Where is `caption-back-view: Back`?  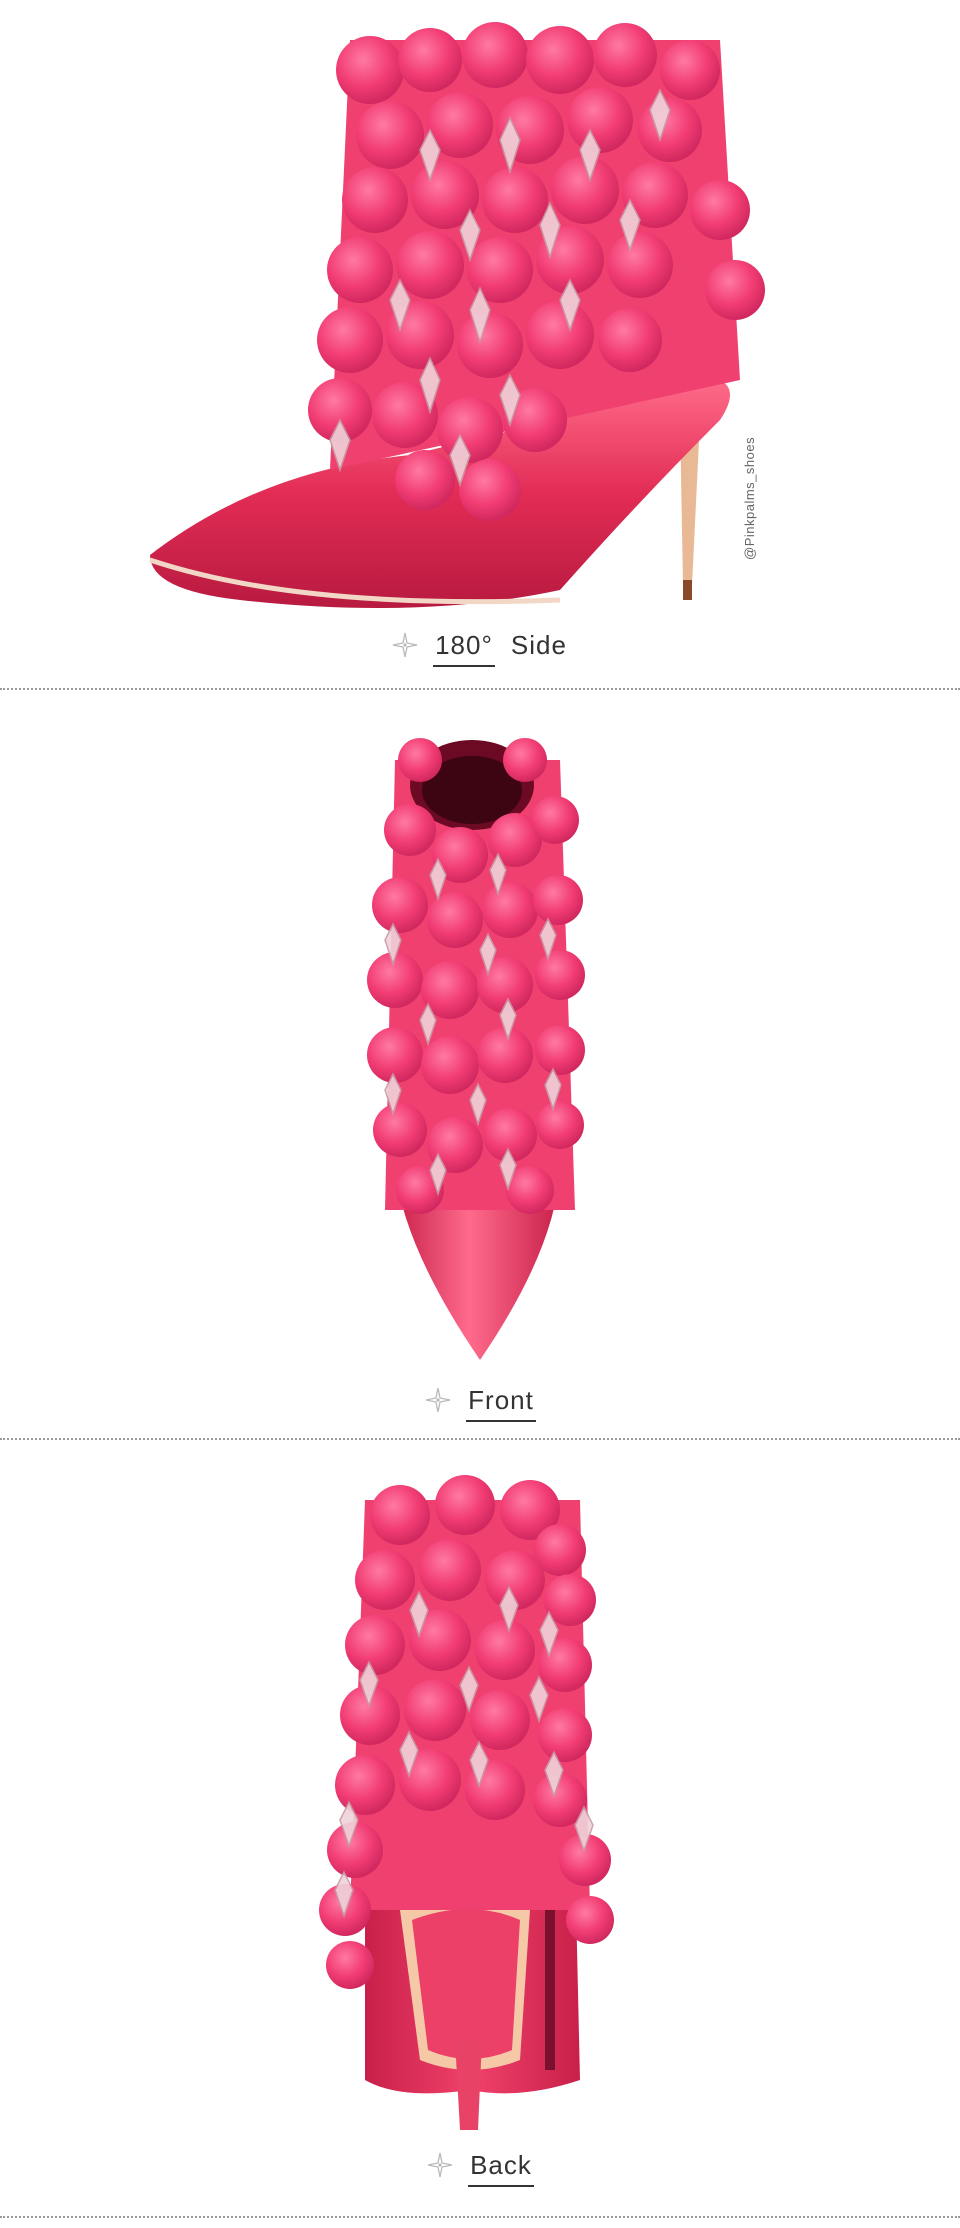
caption-back-view: Back is located at coordinates (480, 2166).